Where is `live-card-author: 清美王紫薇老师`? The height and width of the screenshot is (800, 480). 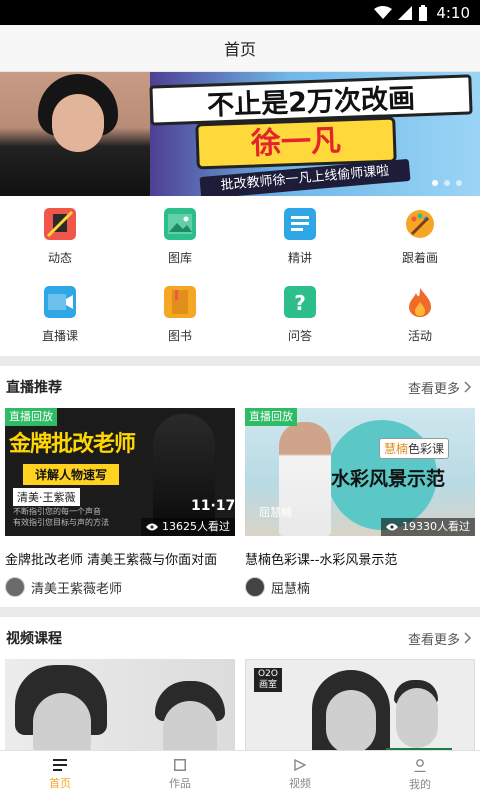 live-card-author: 清美王紫薇老师 is located at coordinates (120, 587).